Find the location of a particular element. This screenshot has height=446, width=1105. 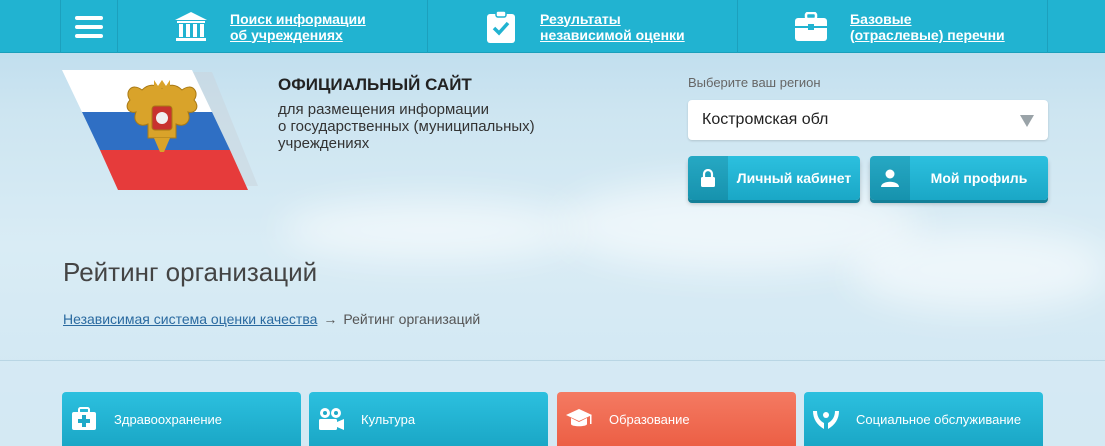

personal-cabinet-button: Личный кабинет is located at coordinates (774, 178).